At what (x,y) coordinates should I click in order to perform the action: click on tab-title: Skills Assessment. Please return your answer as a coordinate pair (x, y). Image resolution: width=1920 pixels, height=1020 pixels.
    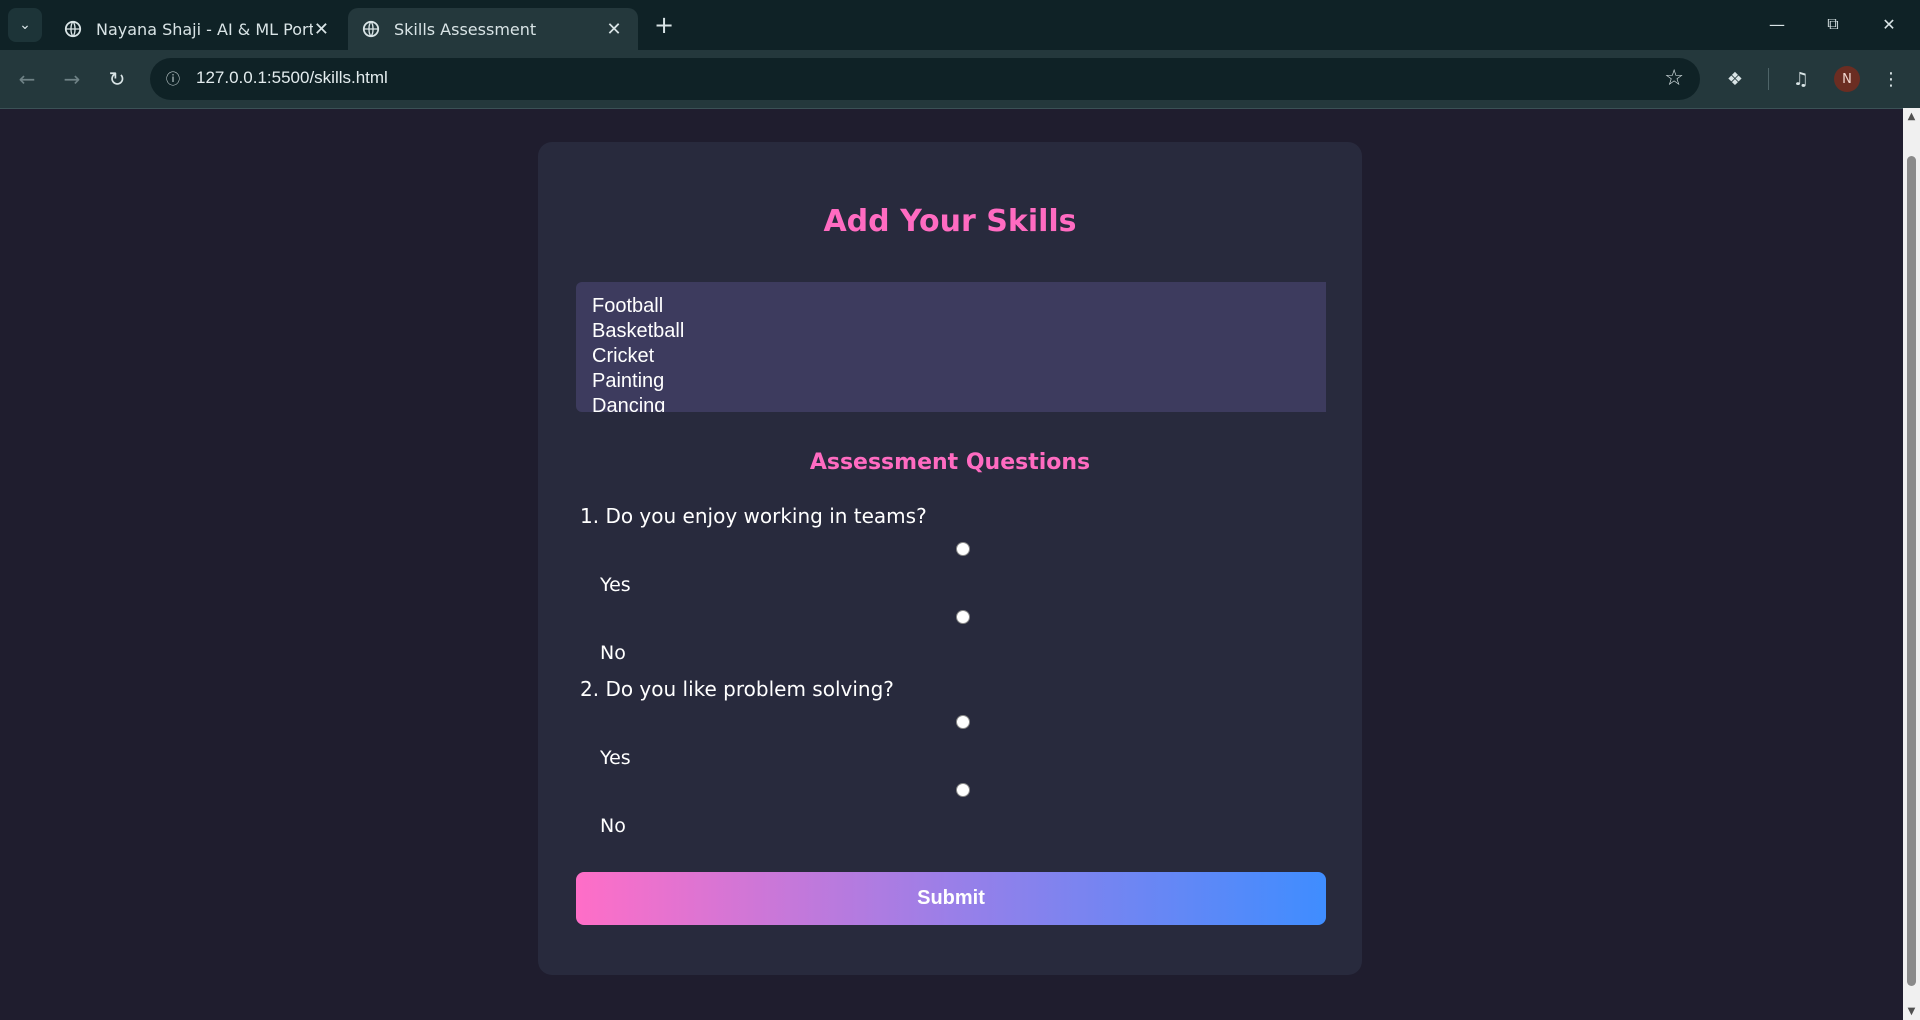
    Looking at the image, I should click on (465, 29).